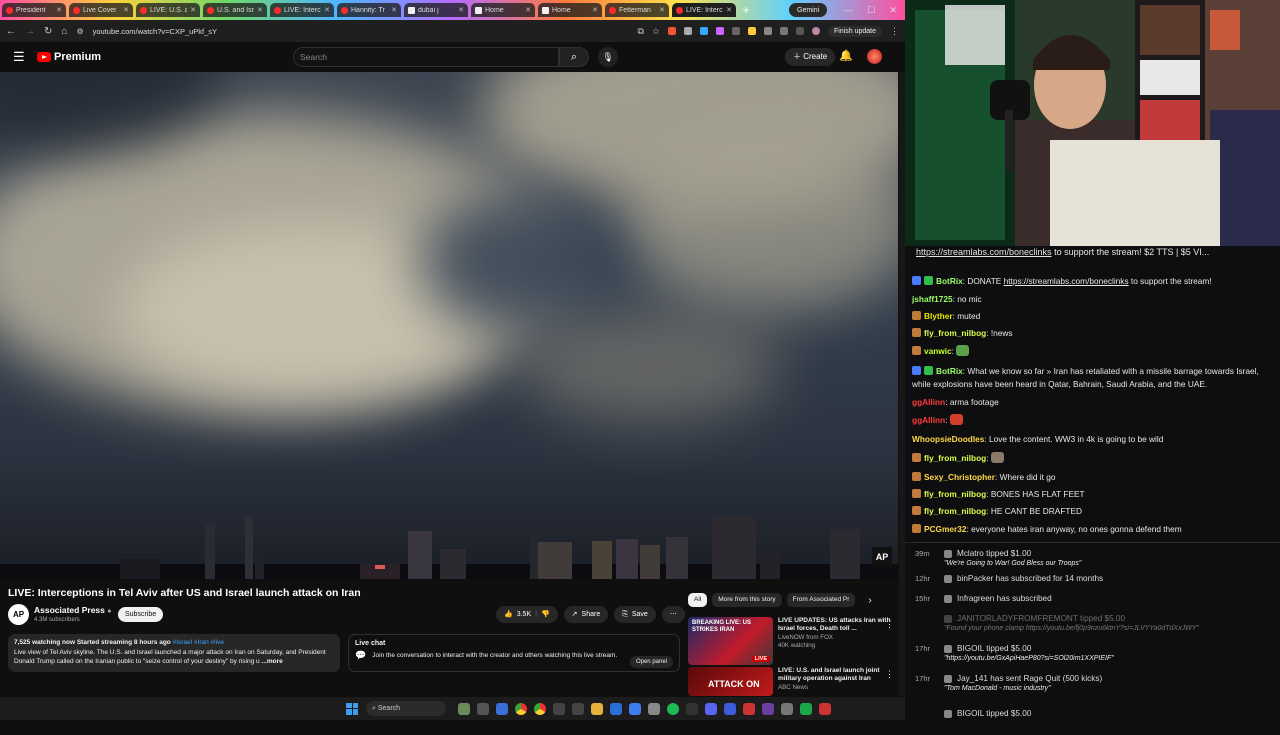 This screenshot has width=1280, height=735. I want to click on extensions-puzzle-icon, so click(783, 31).